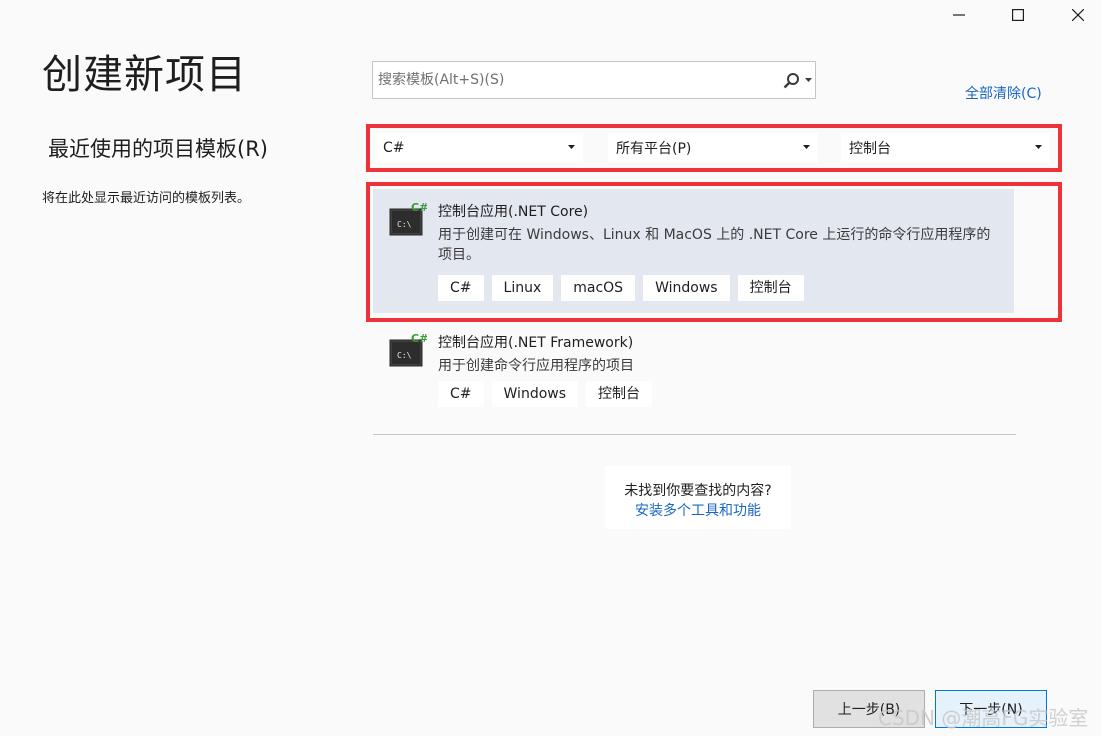  What do you see at coordinates (619, 394) in the screenshot?
I see `tag-console: 控制台` at bounding box center [619, 394].